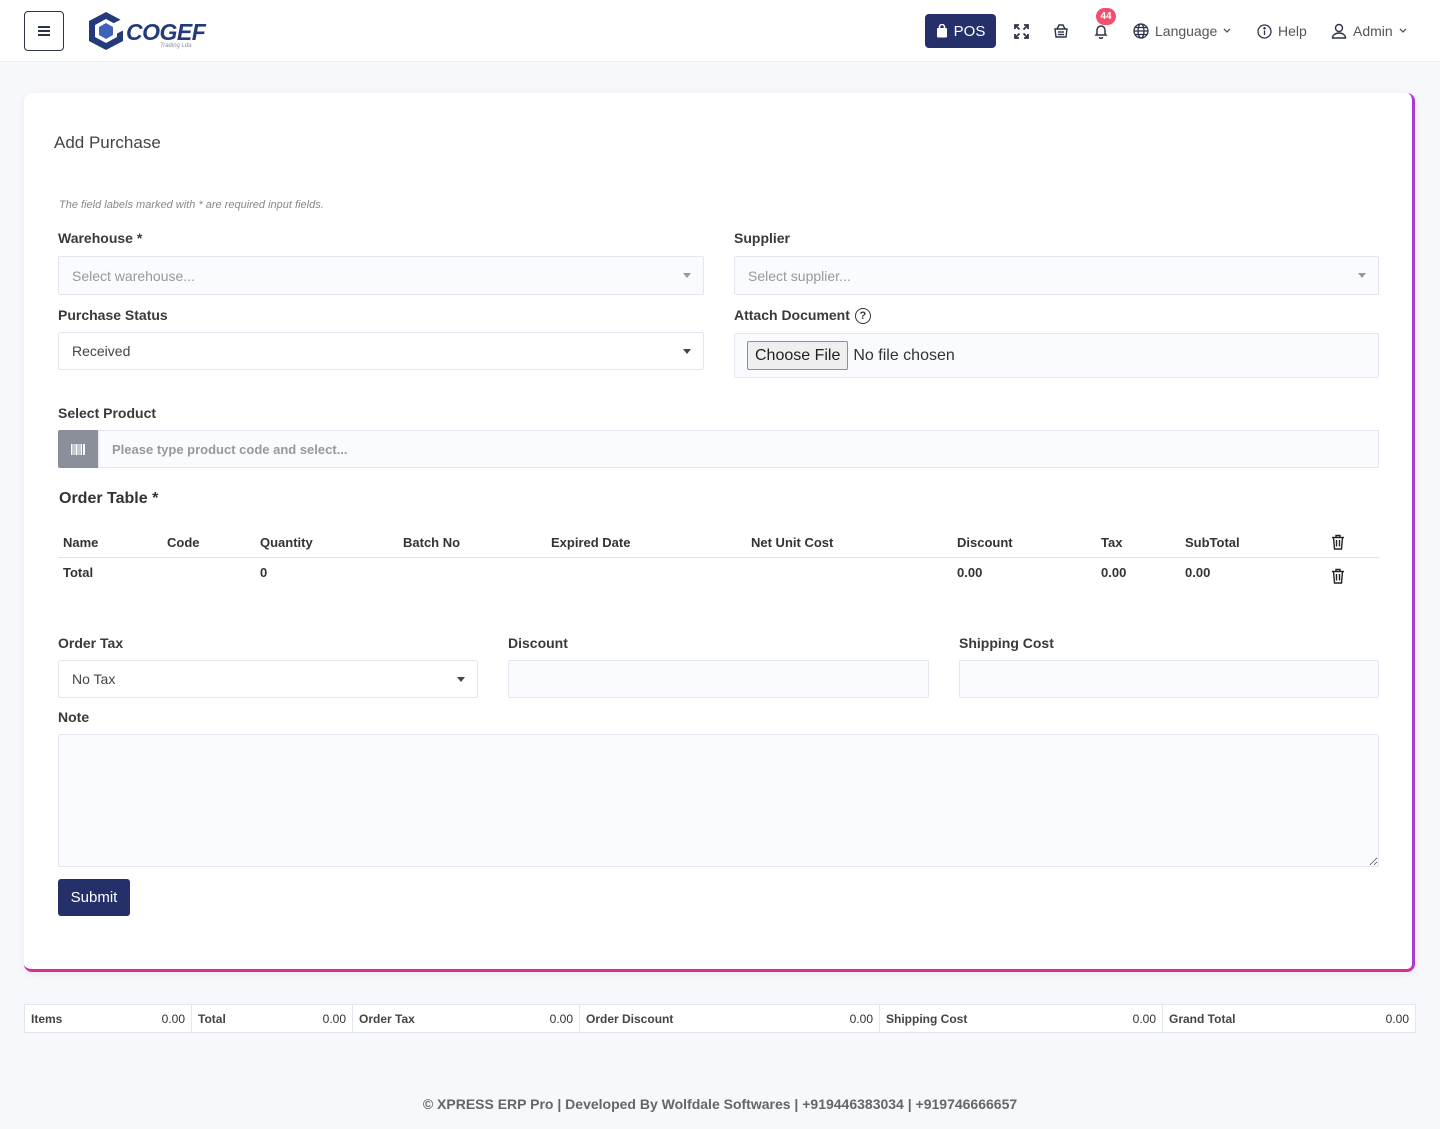  I want to click on bell-icon, so click(1101, 32).